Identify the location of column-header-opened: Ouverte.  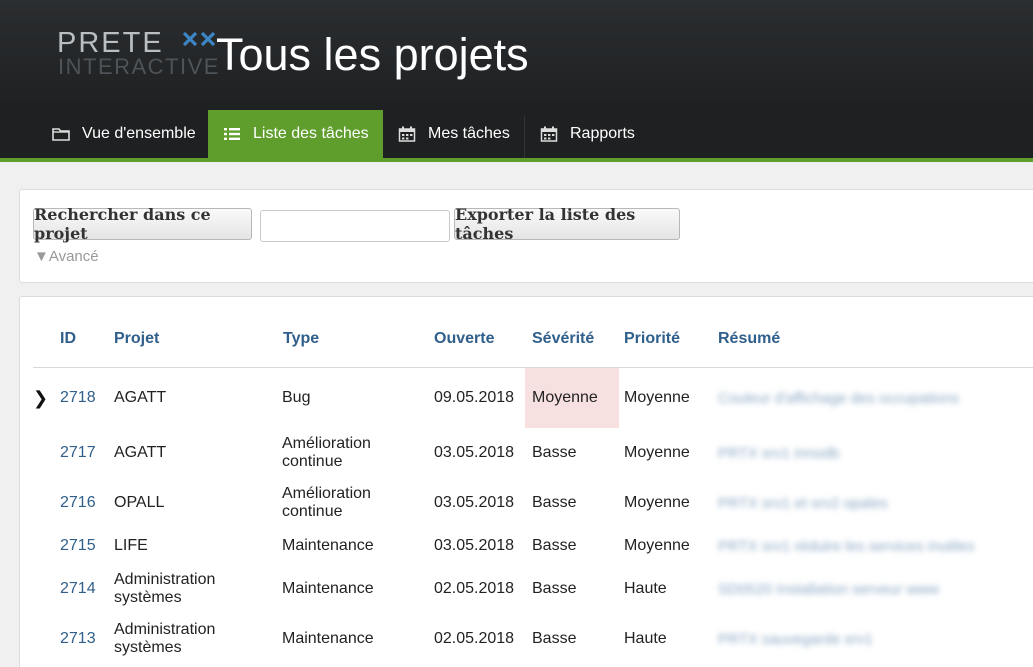
(464, 339).